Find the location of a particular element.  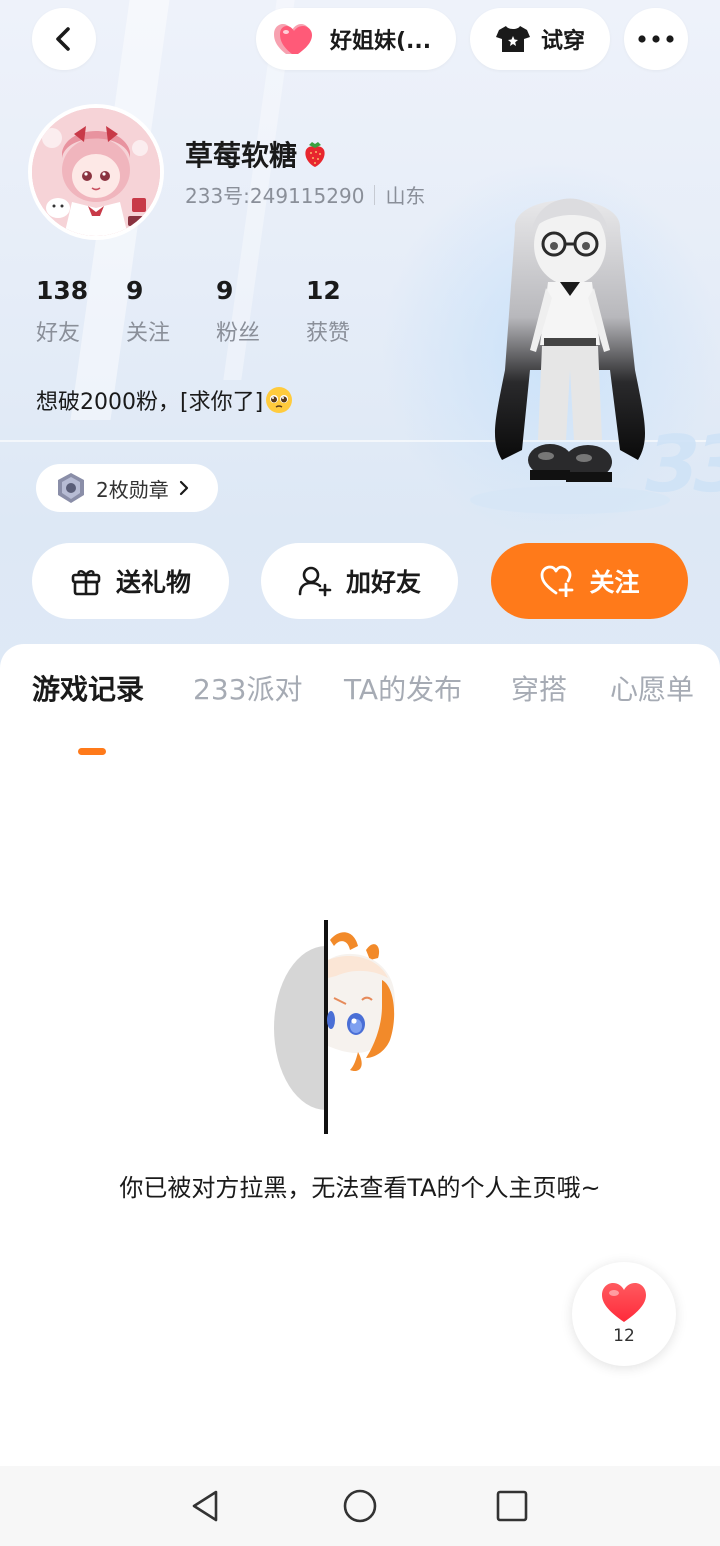

like-count: 12 is located at coordinates (624, 1336).